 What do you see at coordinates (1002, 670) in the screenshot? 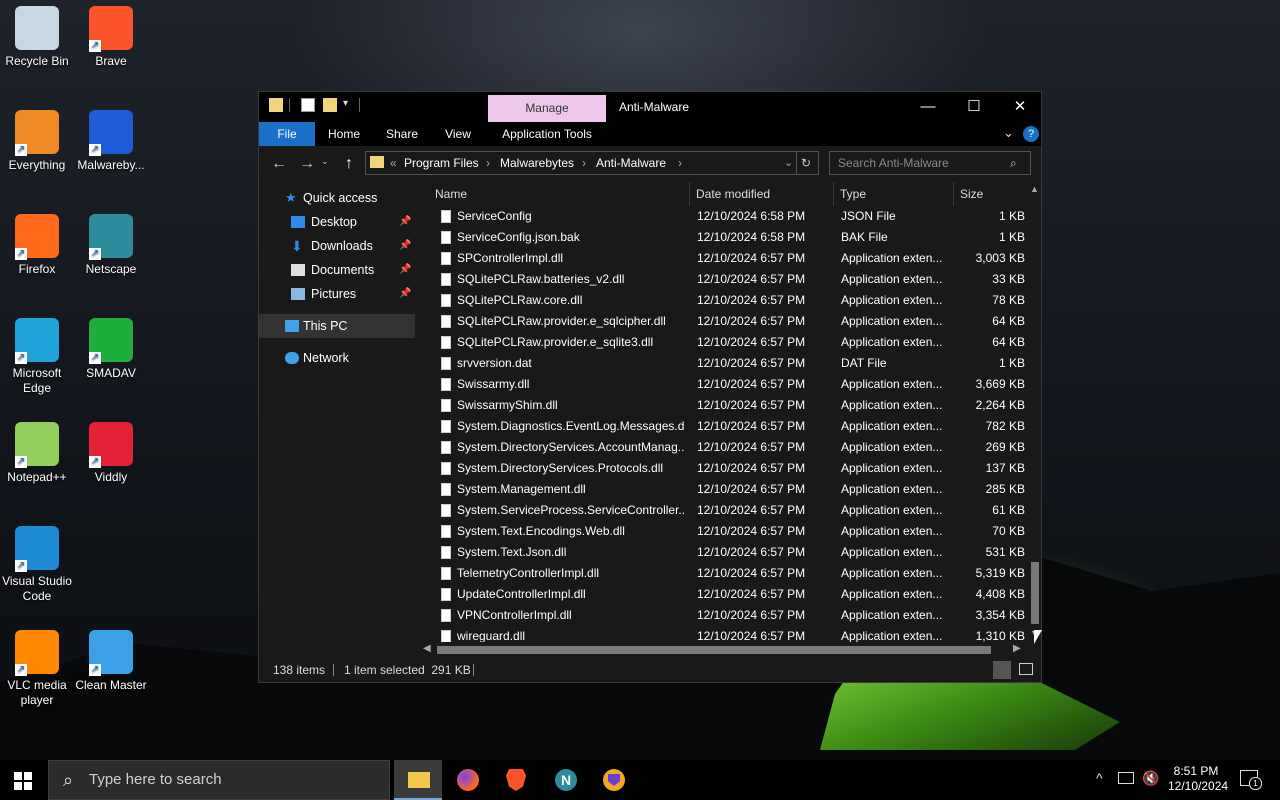
I see `details-view-icon` at bounding box center [1002, 670].